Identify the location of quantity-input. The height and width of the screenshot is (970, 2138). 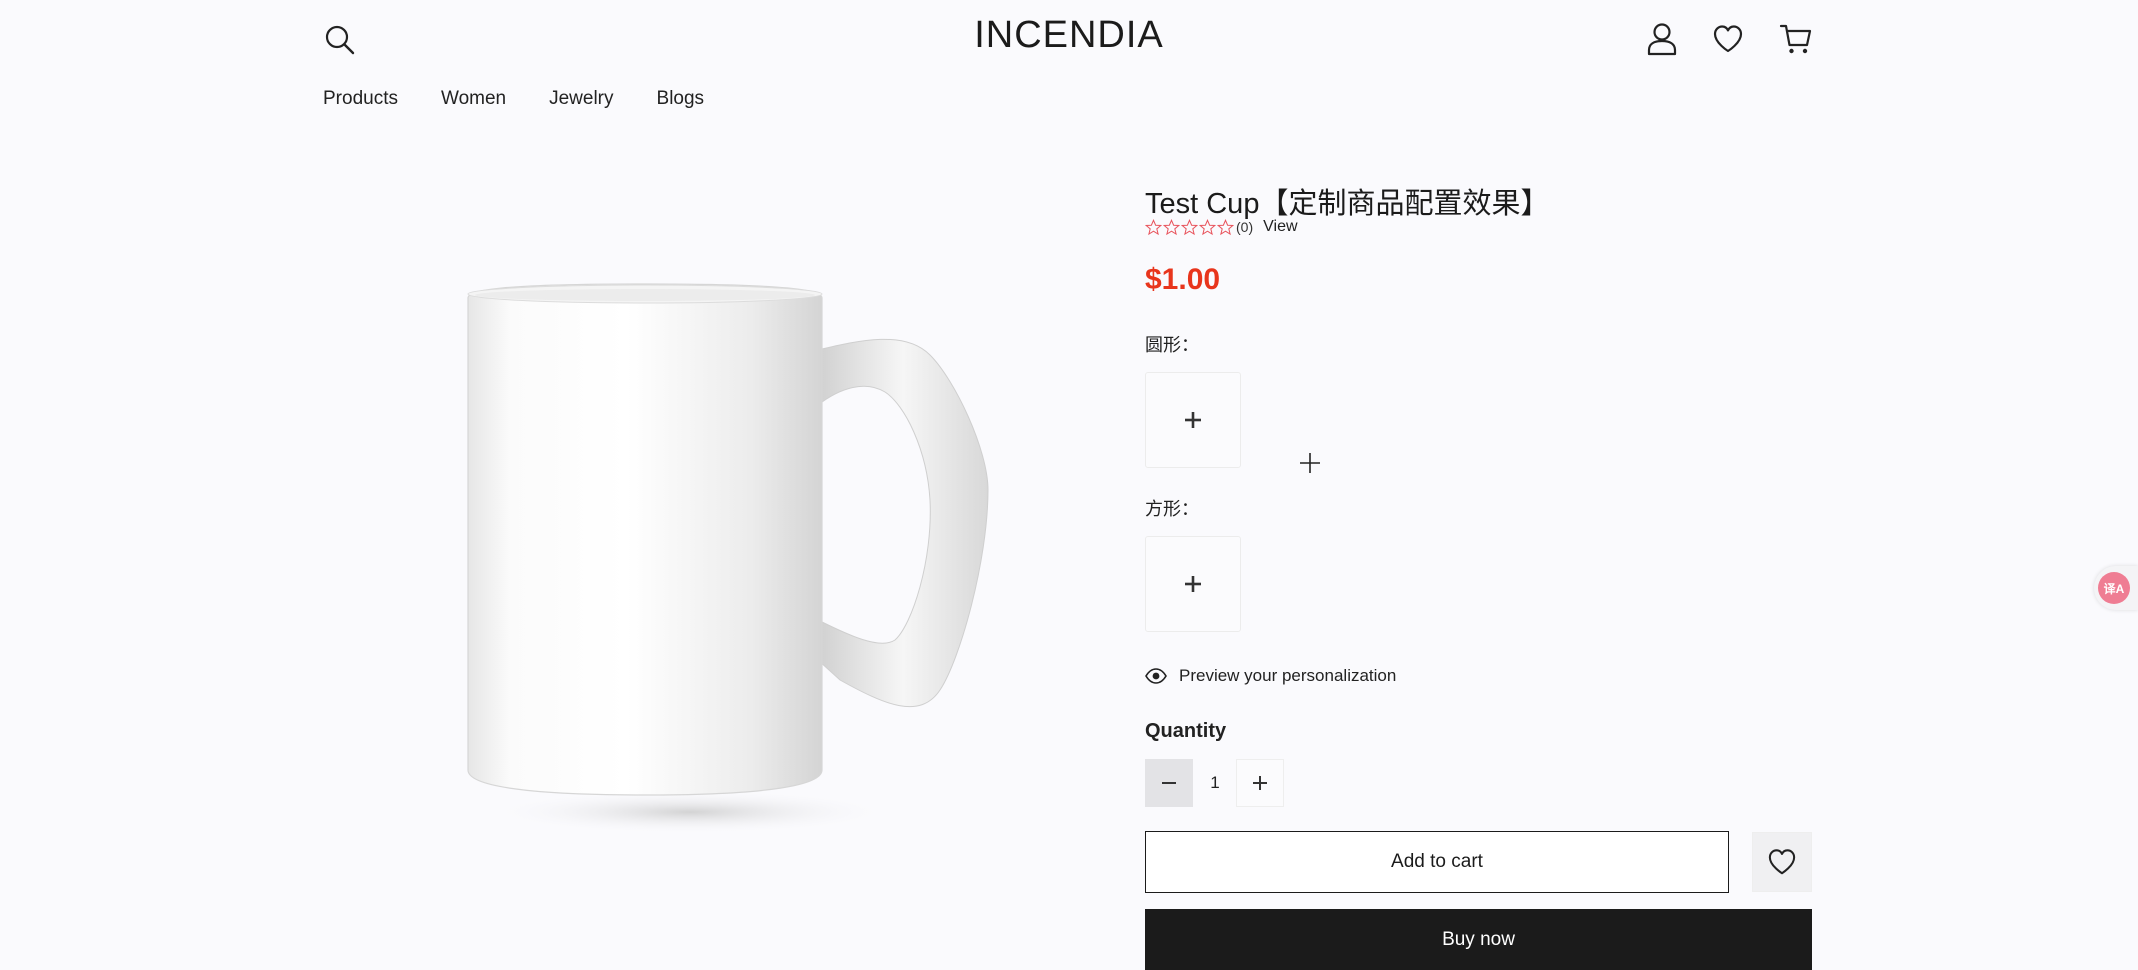
(1215, 783).